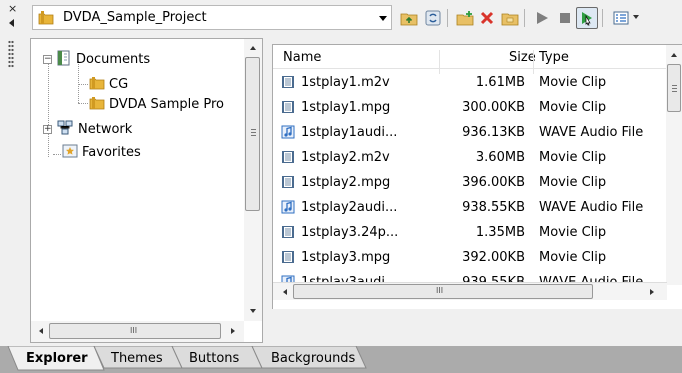 Image resolution: width=682 pixels, height=373 pixels. Describe the element at coordinates (65, 129) in the screenshot. I see `network-icon` at that location.